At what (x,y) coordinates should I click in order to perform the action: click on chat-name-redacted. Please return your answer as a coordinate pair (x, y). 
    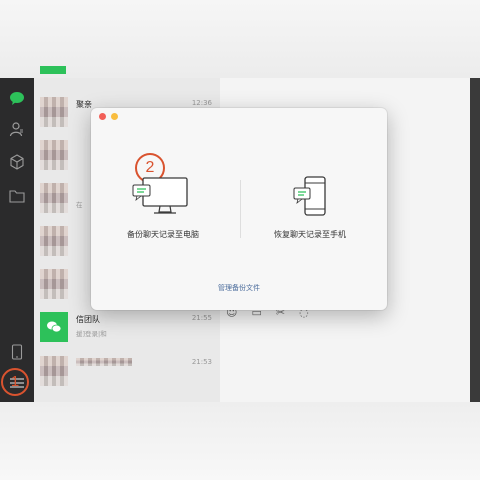
    Looking at the image, I should click on (104, 362).